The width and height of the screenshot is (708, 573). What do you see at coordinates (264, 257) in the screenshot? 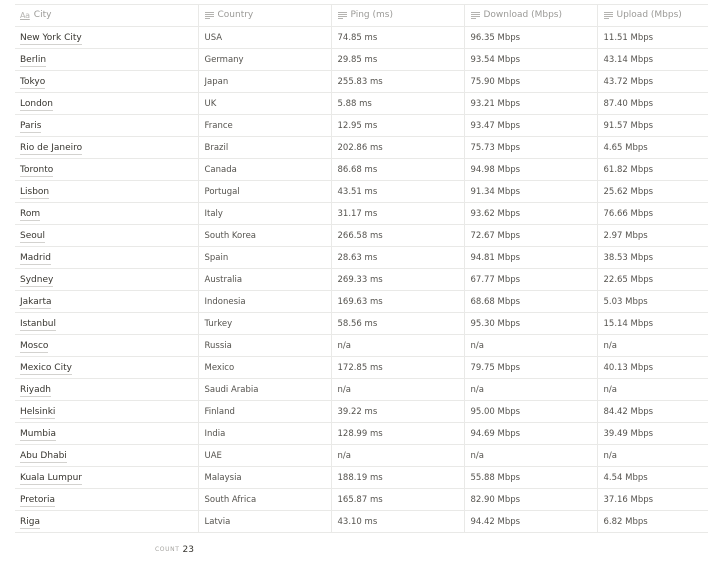
I see `cell-country: Spain` at bounding box center [264, 257].